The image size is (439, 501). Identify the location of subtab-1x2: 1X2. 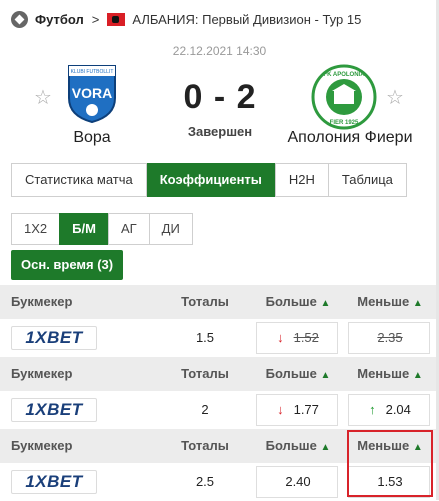
(35, 229).